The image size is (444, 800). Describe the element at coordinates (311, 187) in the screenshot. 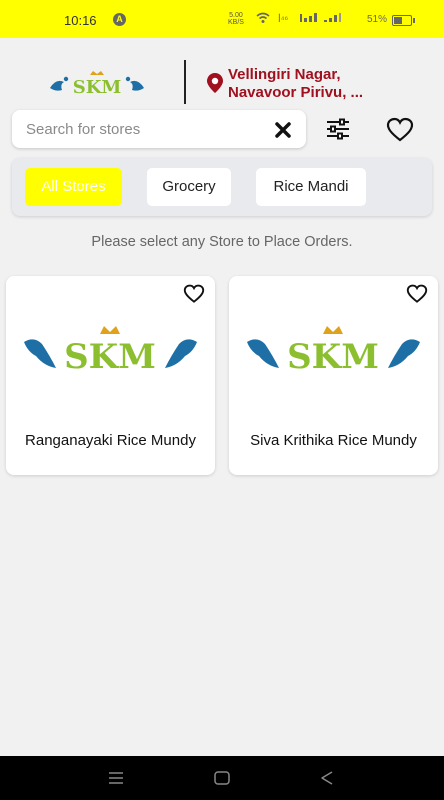

I see `chip-rice-mandi: Rice Mandi` at that location.